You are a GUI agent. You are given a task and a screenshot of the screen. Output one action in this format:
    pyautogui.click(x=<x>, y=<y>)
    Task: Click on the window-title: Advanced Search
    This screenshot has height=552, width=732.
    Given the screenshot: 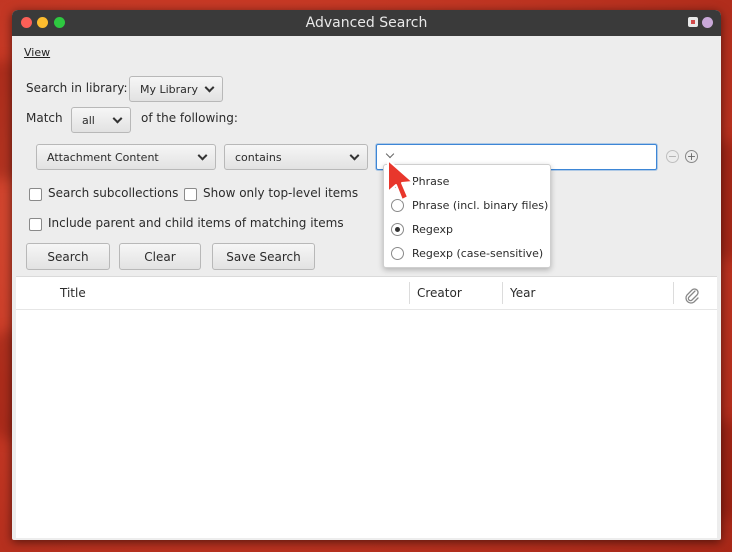 What is the action you would take?
    pyautogui.click(x=366, y=23)
    